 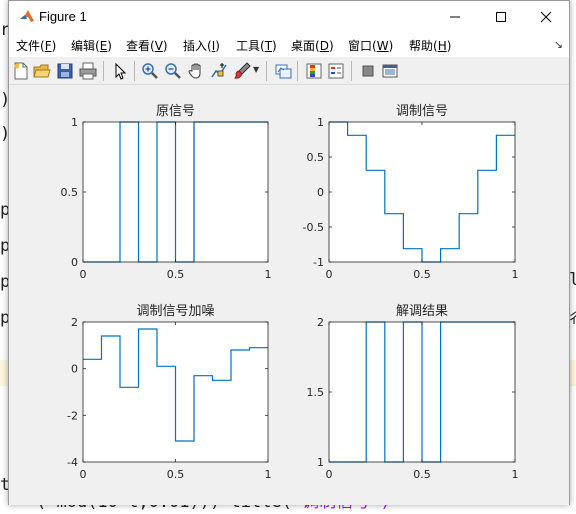 What do you see at coordinates (558, 44) in the screenshot?
I see `menu-dock-arrow-icon: ↘` at bounding box center [558, 44].